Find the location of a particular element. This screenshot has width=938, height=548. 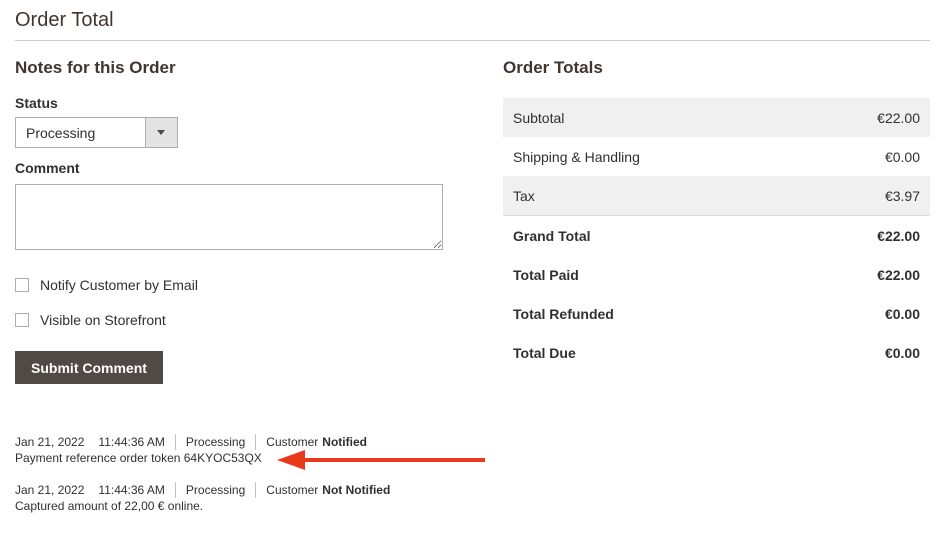

totals-label: Subtotal is located at coordinates (653, 117).